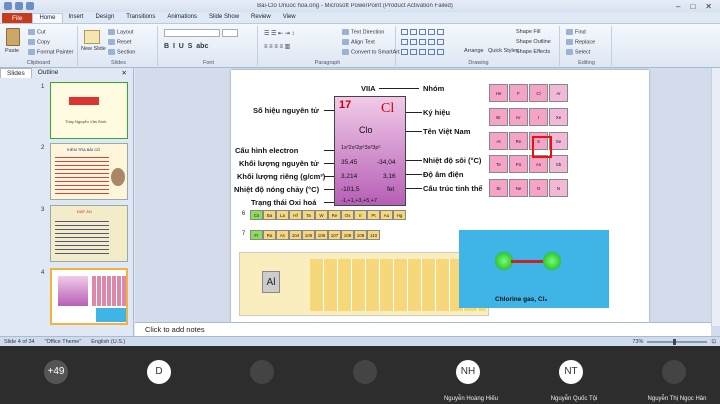 The image size is (720, 404). I want to click on smartart-icon, so click(345, 52).